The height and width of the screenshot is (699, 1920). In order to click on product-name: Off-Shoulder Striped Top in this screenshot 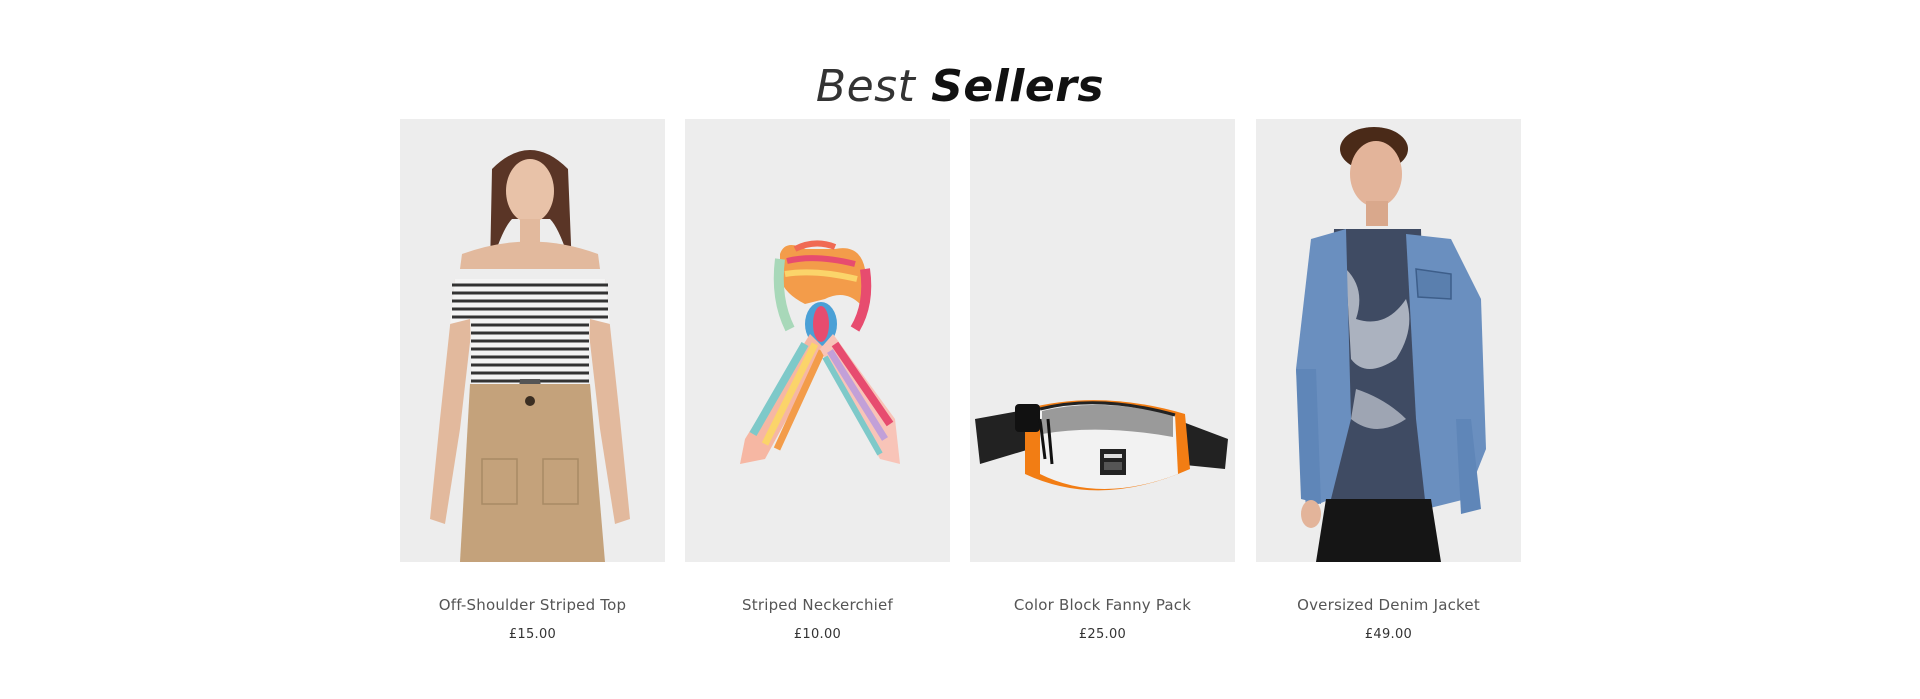, I will do `click(532, 605)`.